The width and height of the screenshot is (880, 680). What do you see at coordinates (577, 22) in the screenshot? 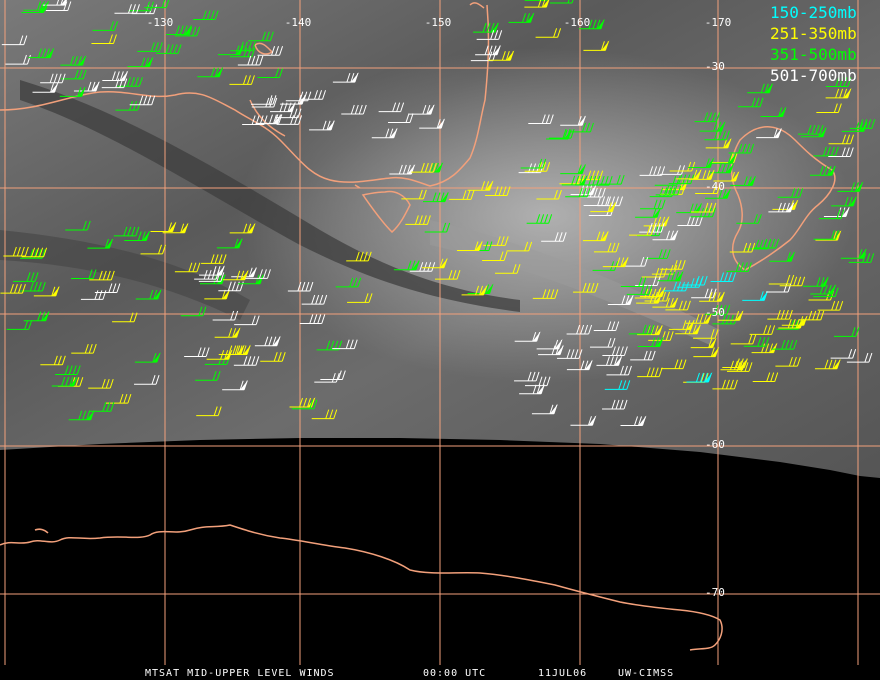
I see `longitude-label: -160` at bounding box center [577, 22].